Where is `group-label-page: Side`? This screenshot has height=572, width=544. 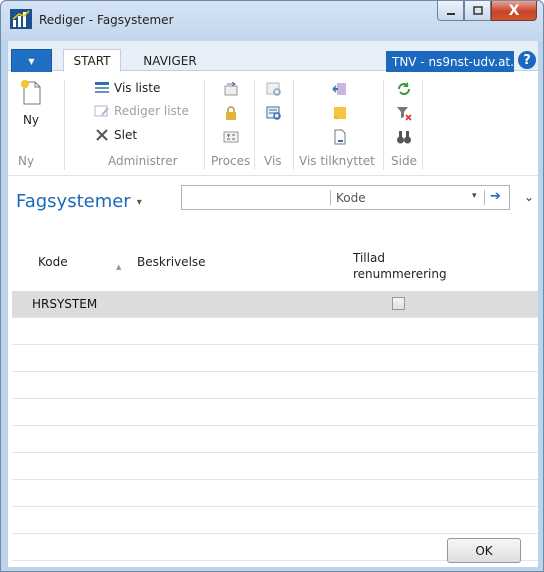
group-label-page: Side is located at coordinates (404, 161).